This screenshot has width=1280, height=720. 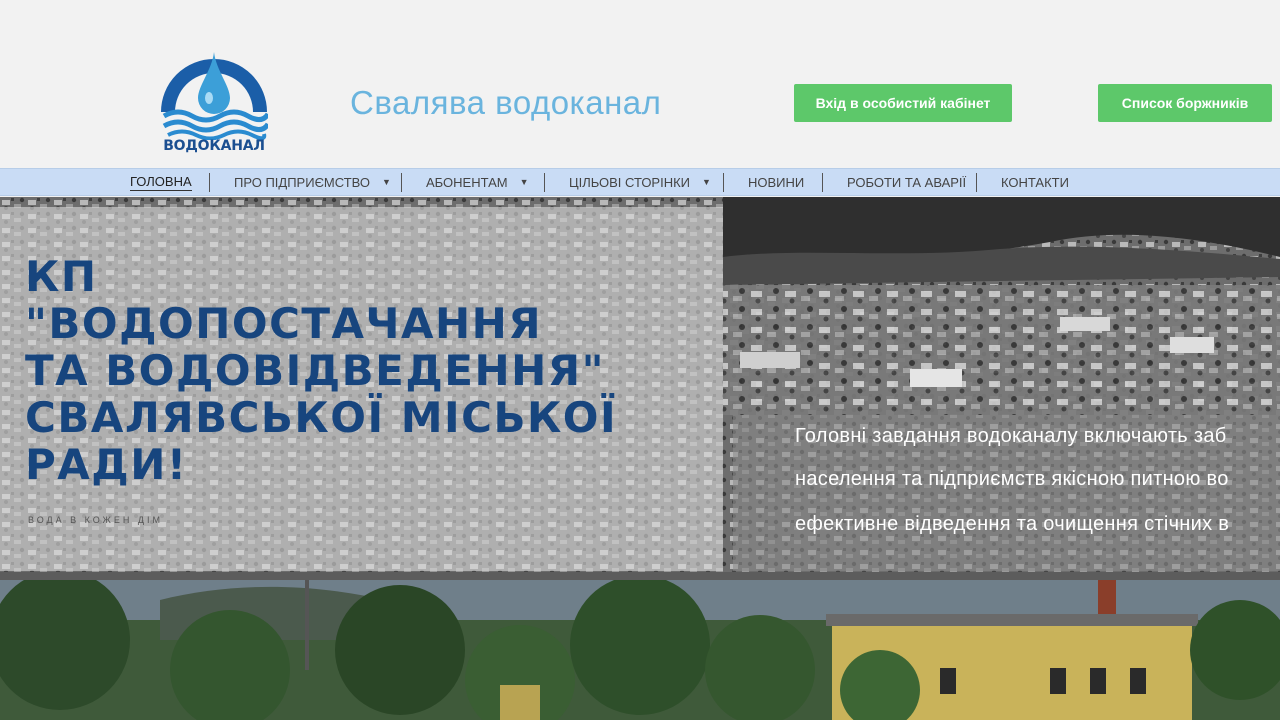 I want to click on nav-item-label: КОНТАКТИ, so click(x=1035, y=182).